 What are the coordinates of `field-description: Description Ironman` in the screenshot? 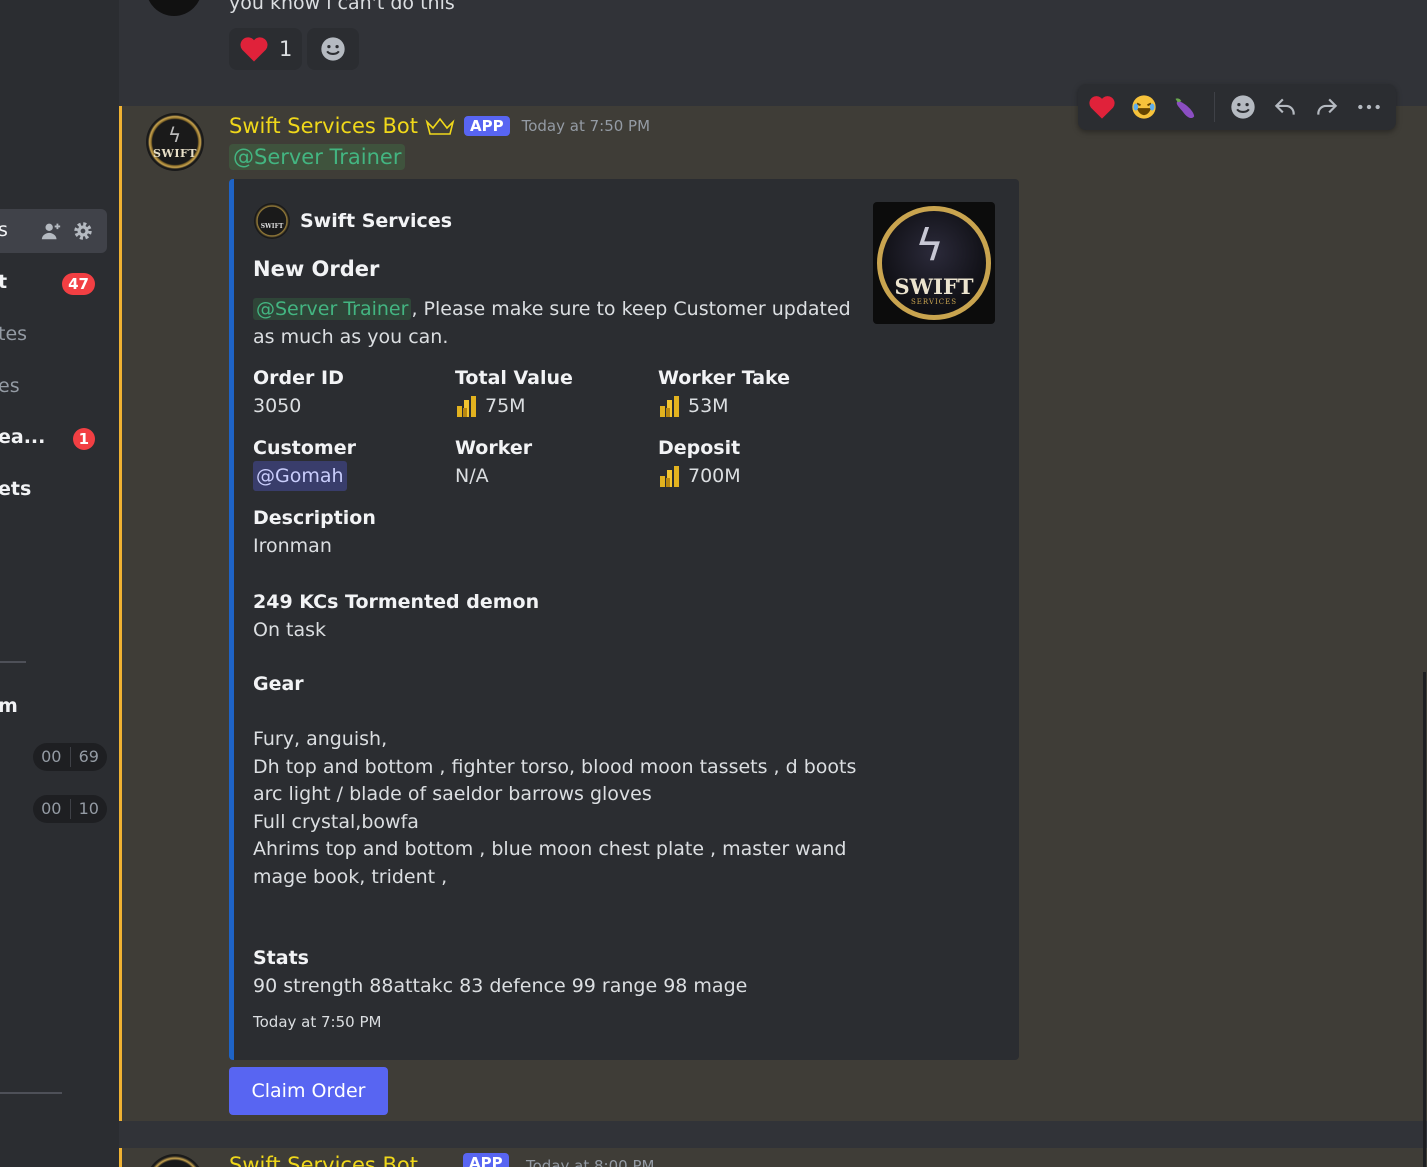 It's located at (314, 532).